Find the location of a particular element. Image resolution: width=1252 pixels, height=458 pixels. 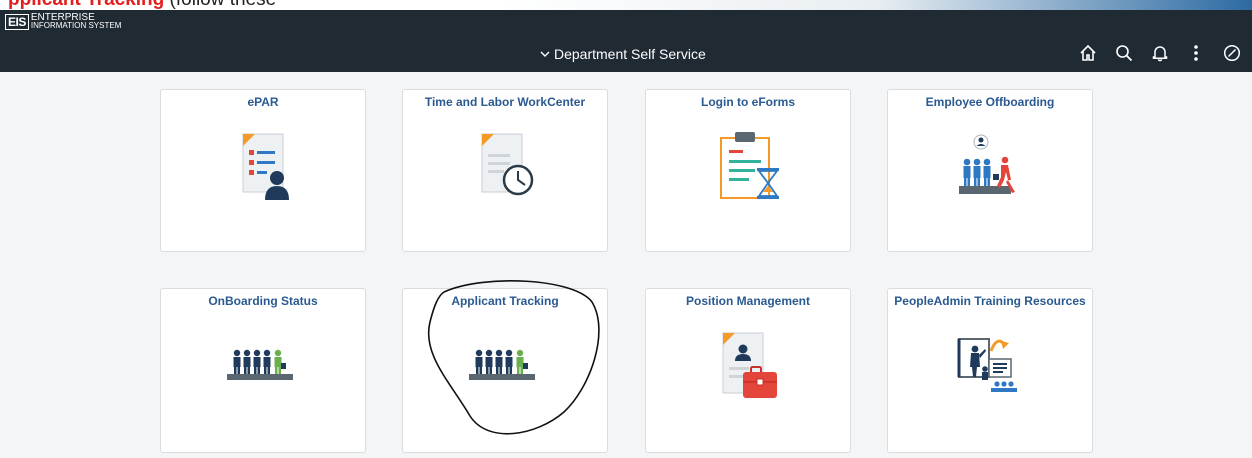

tile-label: Login to eForms is located at coordinates (748, 102).